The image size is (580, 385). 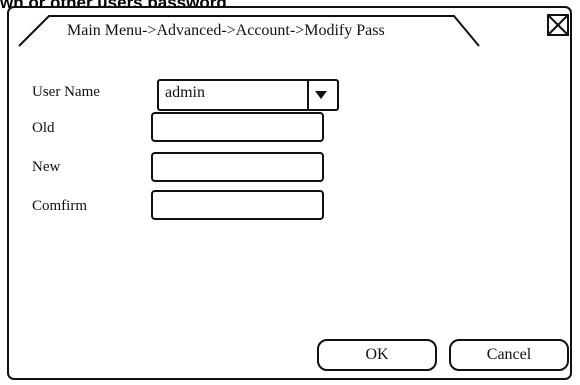 I want to click on close-button, so click(x=558, y=25).